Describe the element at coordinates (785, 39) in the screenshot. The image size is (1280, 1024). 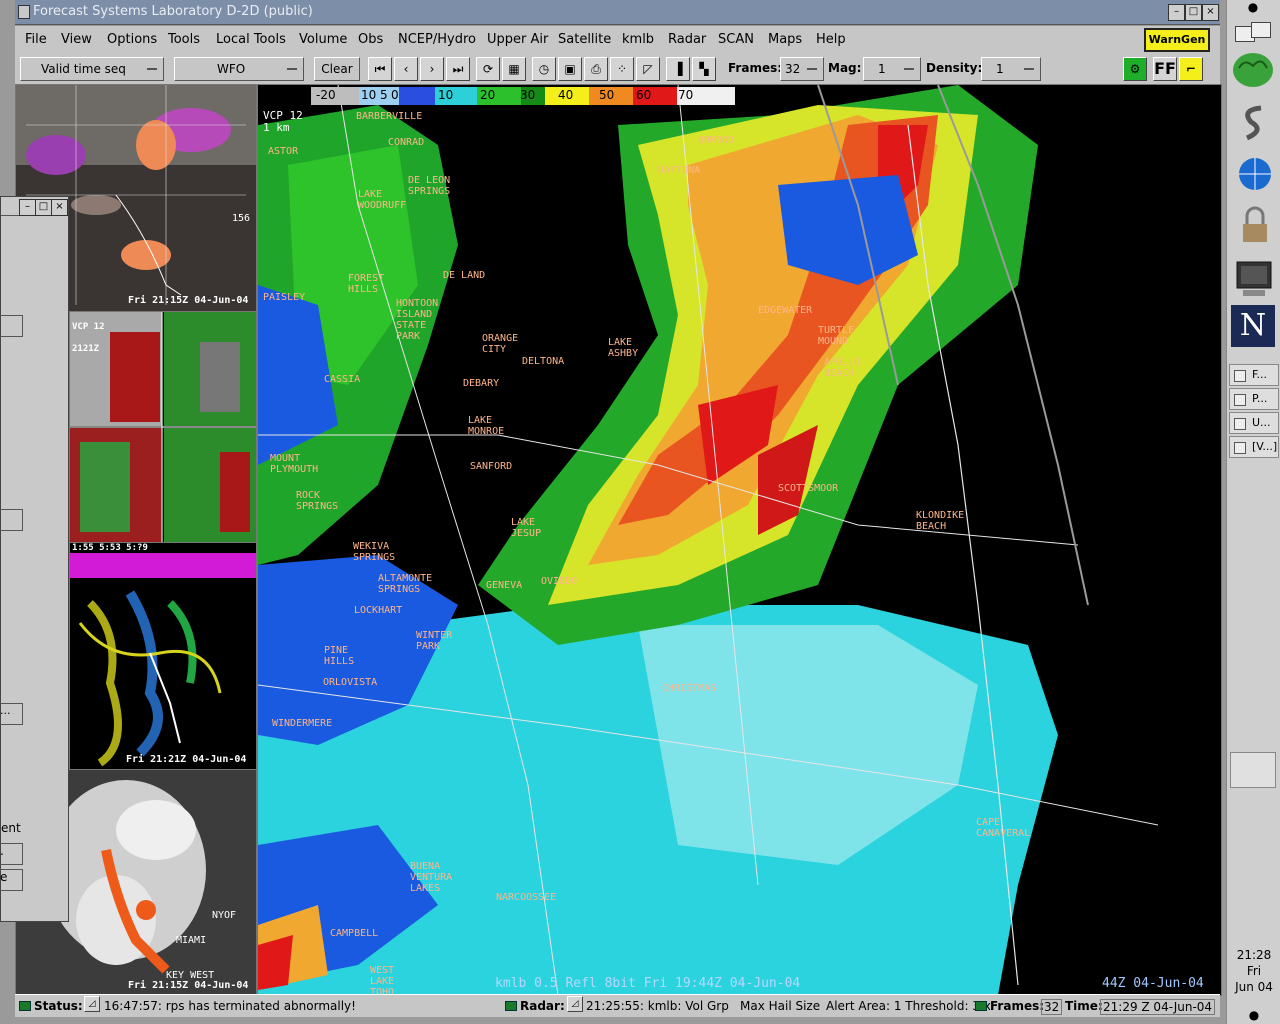
I see `menu-maps: Maps` at that location.